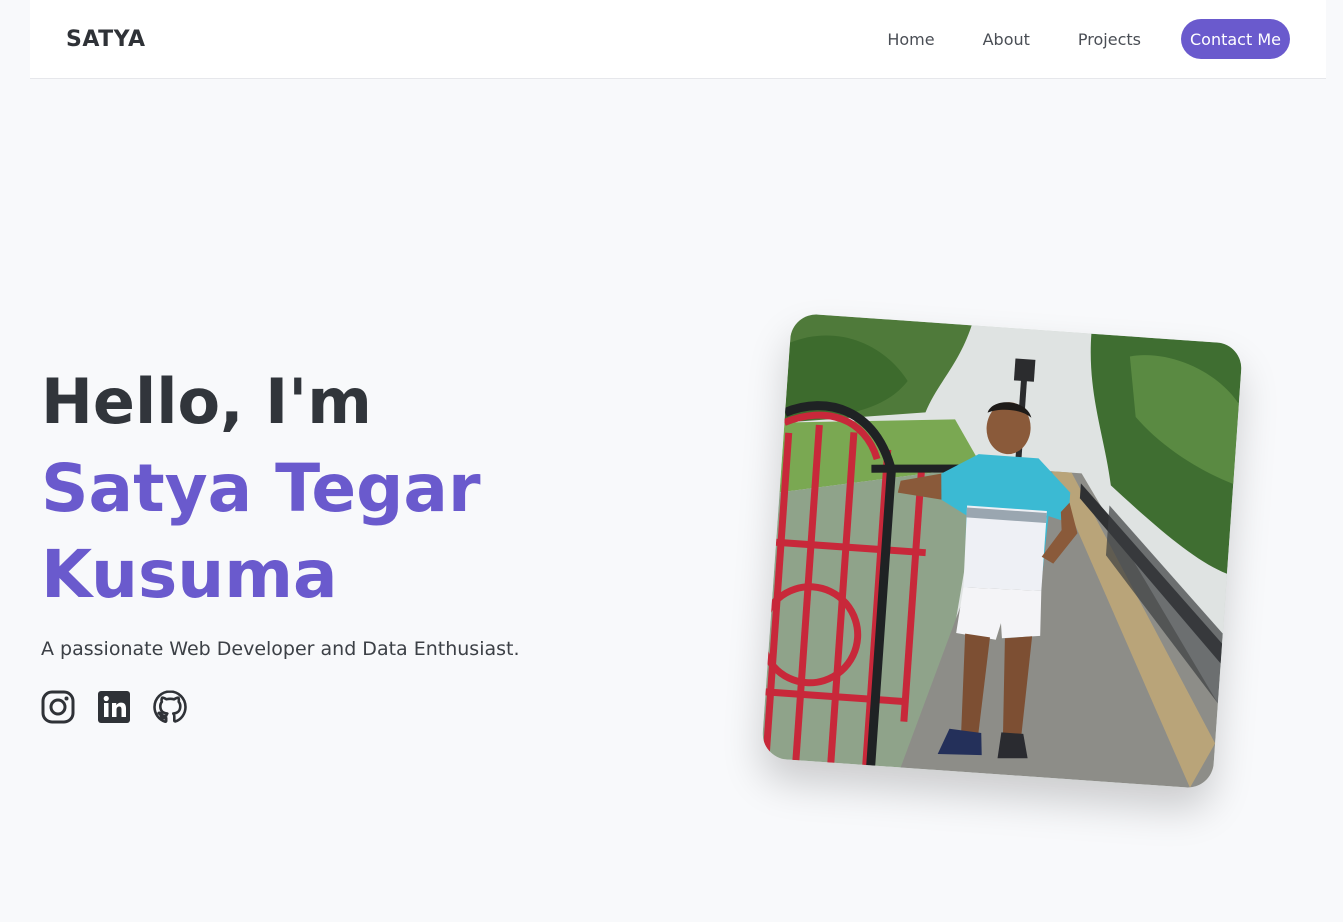 The image size is (1343, 922). Describe the element at coordinates (206, 401) in the screenshot. I see `hero-greeting: Hello, I'm` at that location.